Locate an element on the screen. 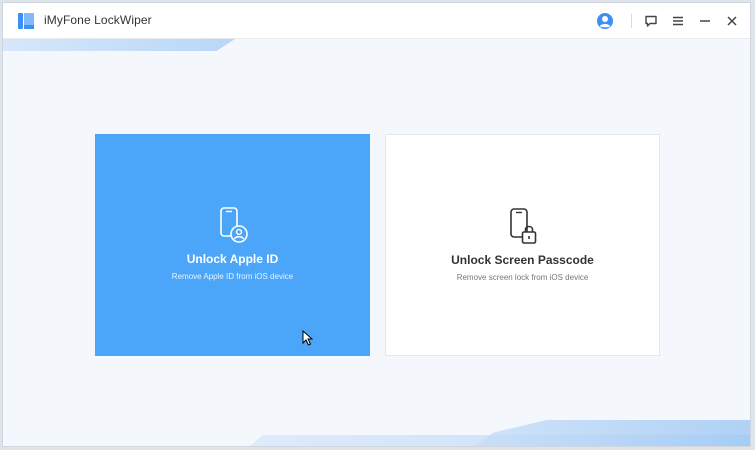 This screenshot has height=450, width=755. close-button is located at coordinates (732, 21).